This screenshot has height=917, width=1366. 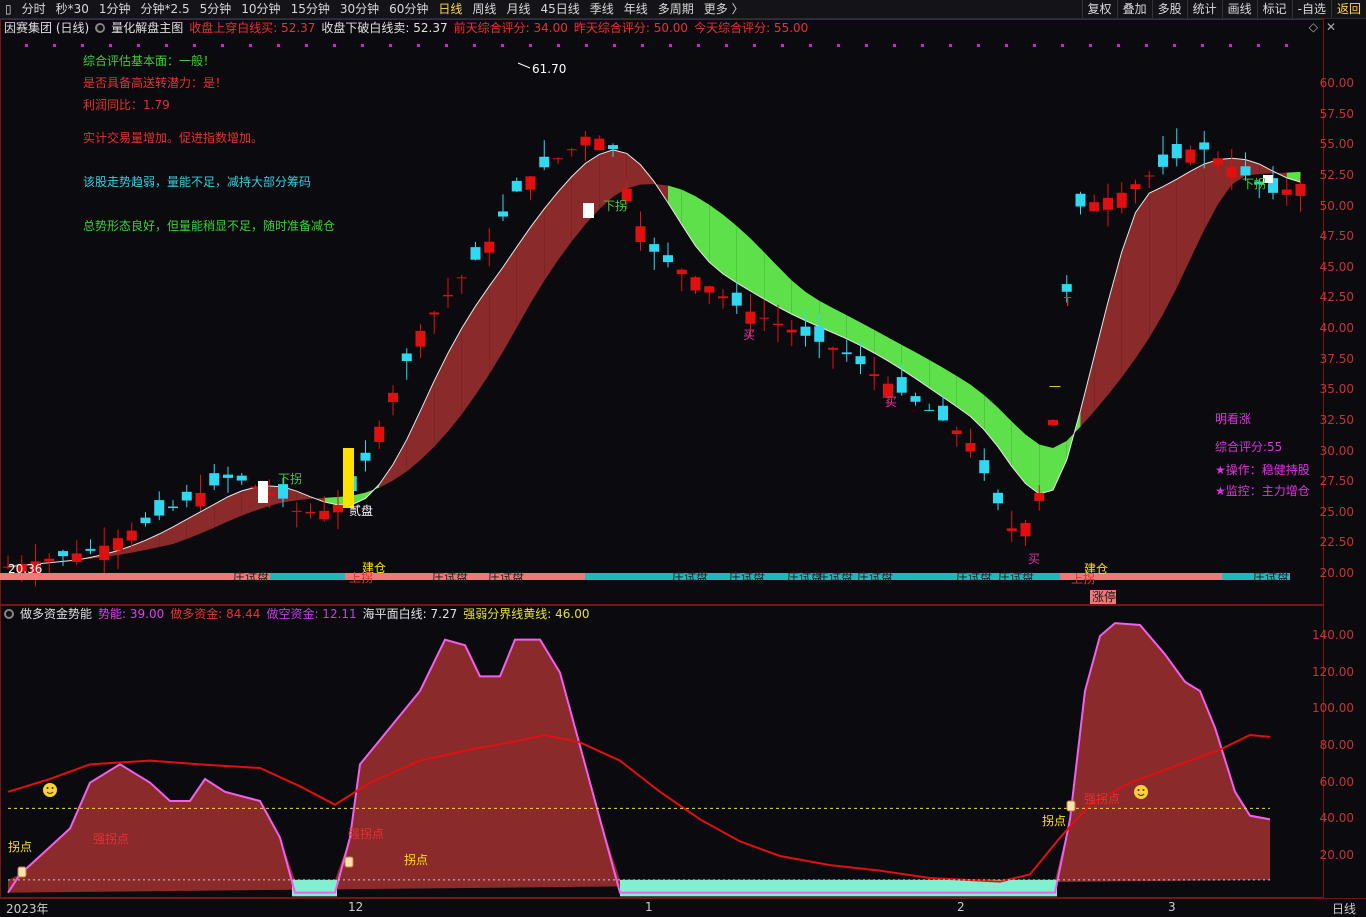 What do you see at coordinates (1336, 745) in the screenshot?
I see `momentum-tick: 80.00` at bounding box center [1336, 745].